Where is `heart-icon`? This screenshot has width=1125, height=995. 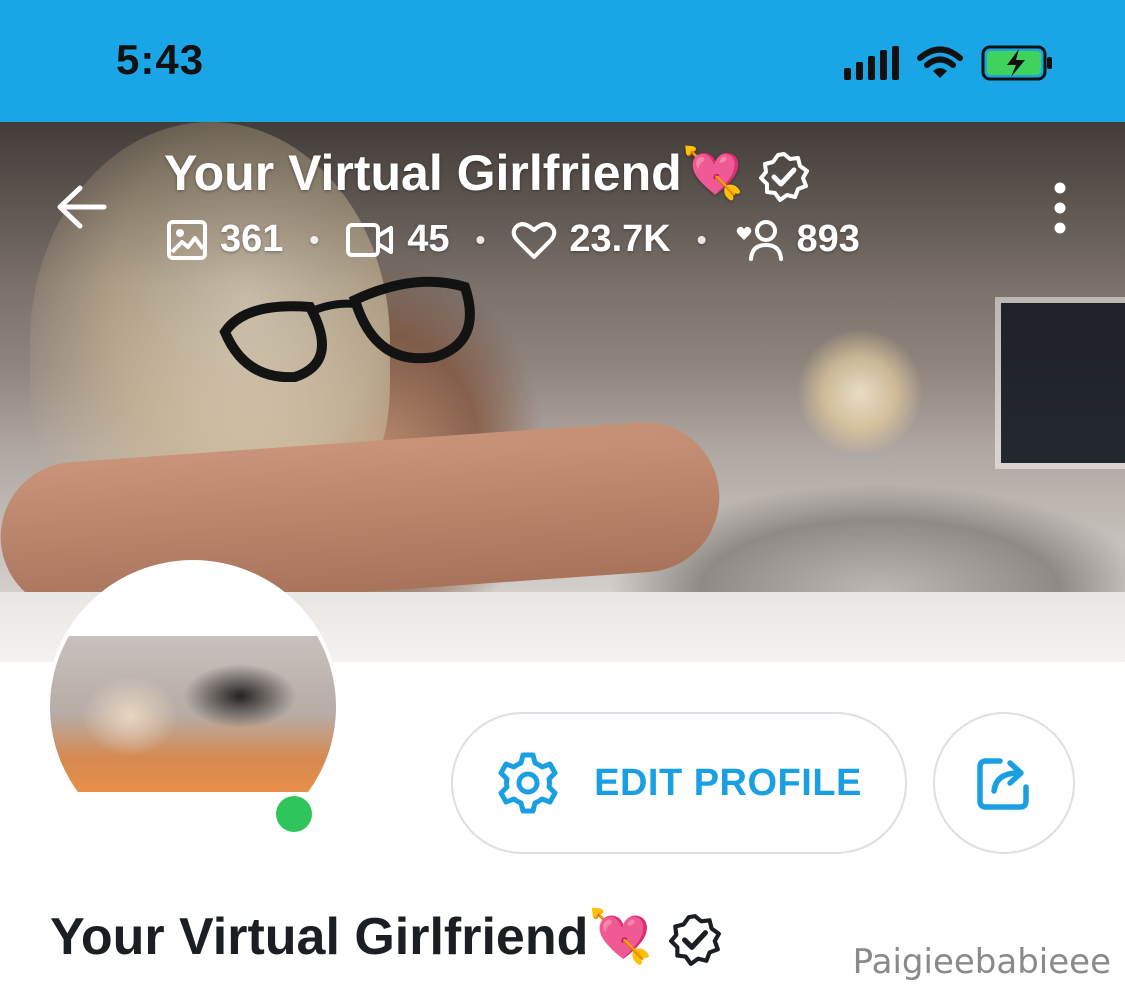
heart-icon is located at coordinates (534, 240).